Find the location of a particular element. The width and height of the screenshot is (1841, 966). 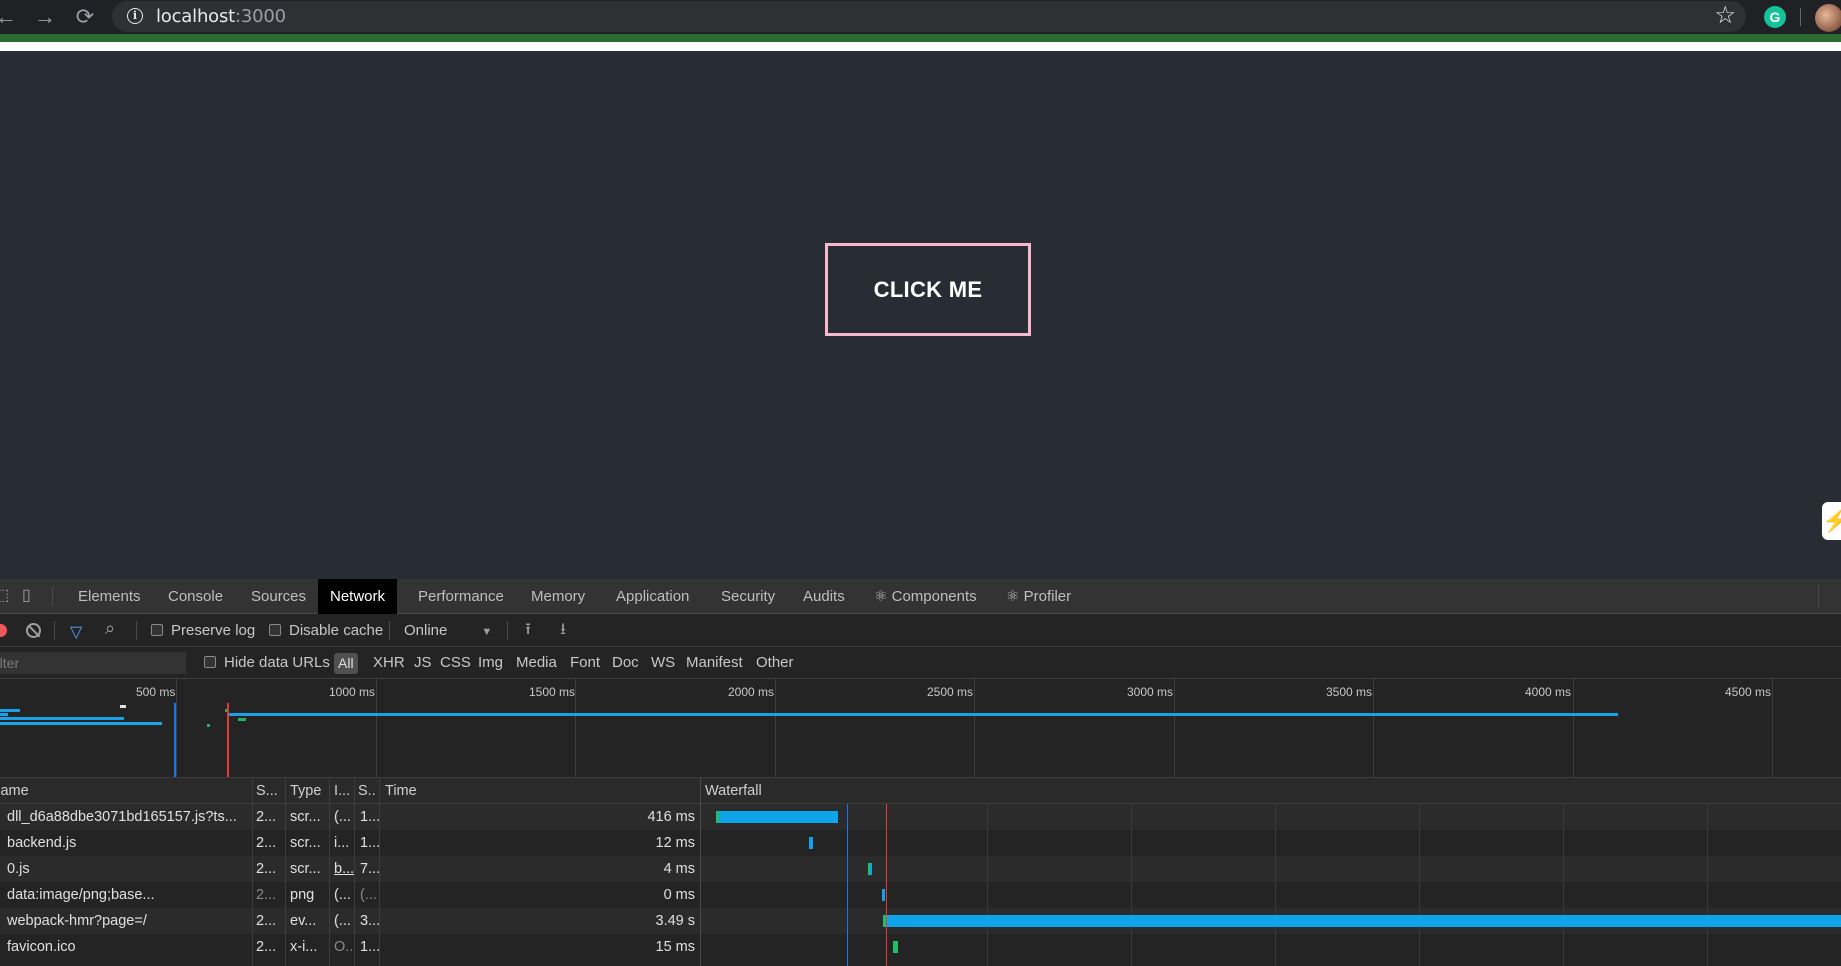

header-name: Name is located at coordinates (125, 791).